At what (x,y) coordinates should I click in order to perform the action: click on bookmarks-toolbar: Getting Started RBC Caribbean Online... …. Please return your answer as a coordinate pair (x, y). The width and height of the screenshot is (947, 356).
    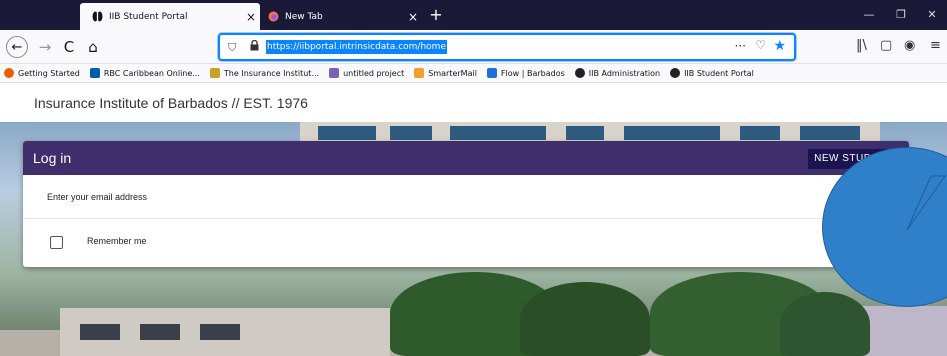
    Looking at the image, I should click on (473, 73).